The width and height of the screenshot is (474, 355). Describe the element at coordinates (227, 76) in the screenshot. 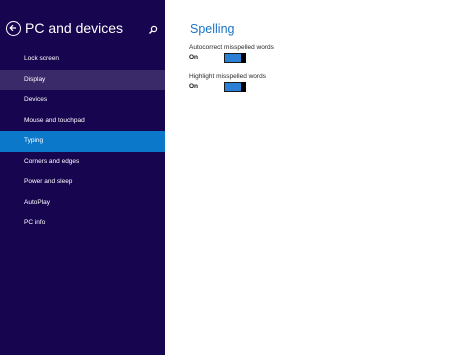

I see `highlight-label: Highlight misspelled words` at that location.